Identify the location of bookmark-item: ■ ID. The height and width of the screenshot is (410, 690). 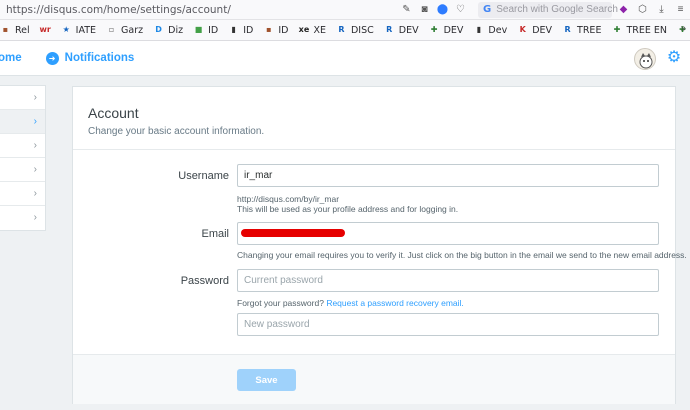
(205, 30).